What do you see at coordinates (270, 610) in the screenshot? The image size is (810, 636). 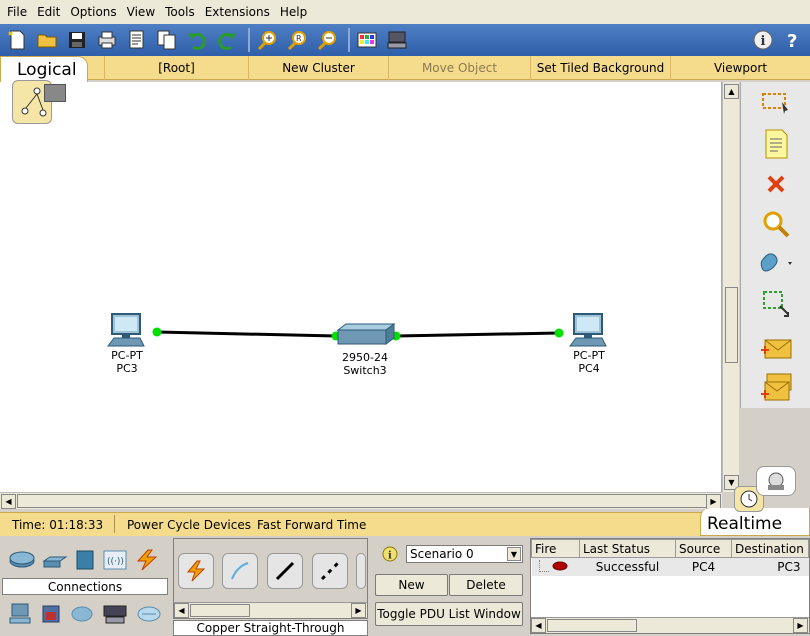 I see `cable-scrollbar: ◀ ▶` at bounding box center [270, 610].